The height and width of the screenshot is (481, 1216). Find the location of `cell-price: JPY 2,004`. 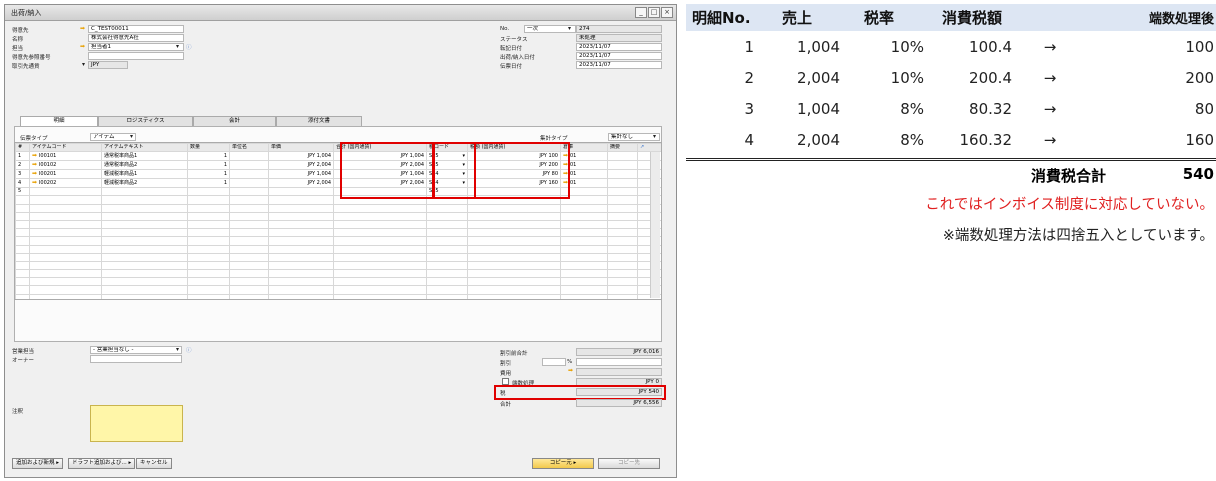

cell-price: JPY 2,004 is located at coordinates (301, 183).